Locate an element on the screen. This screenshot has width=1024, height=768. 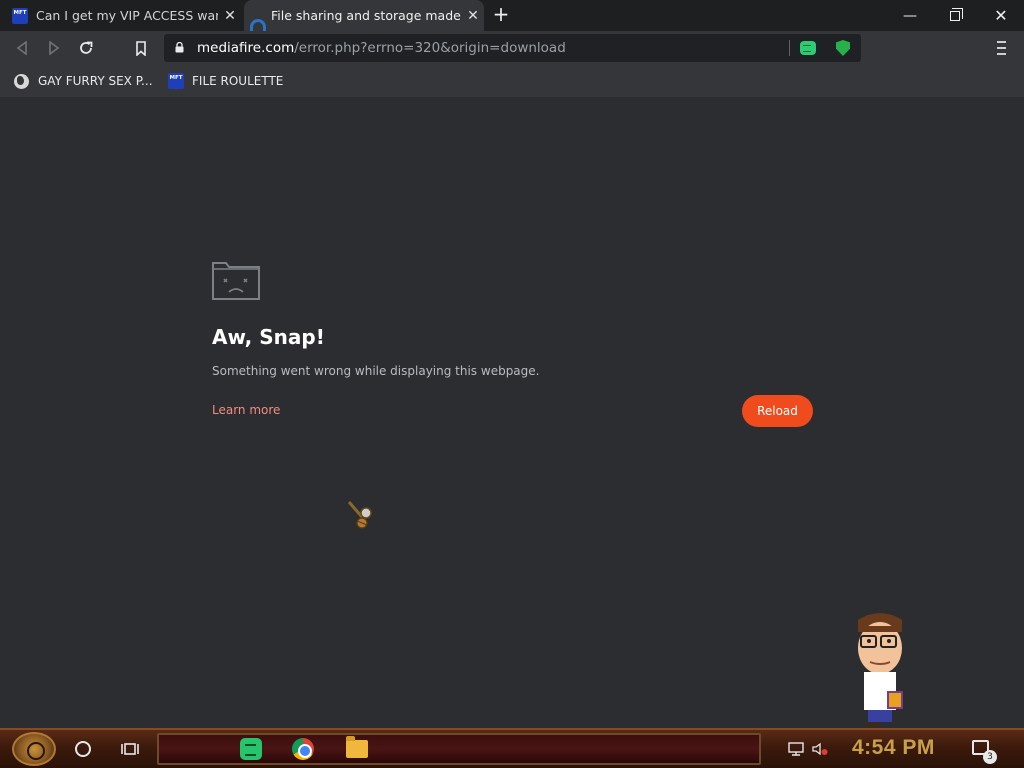
notification-count-badge: 3 is located at coordinates (990, 757).